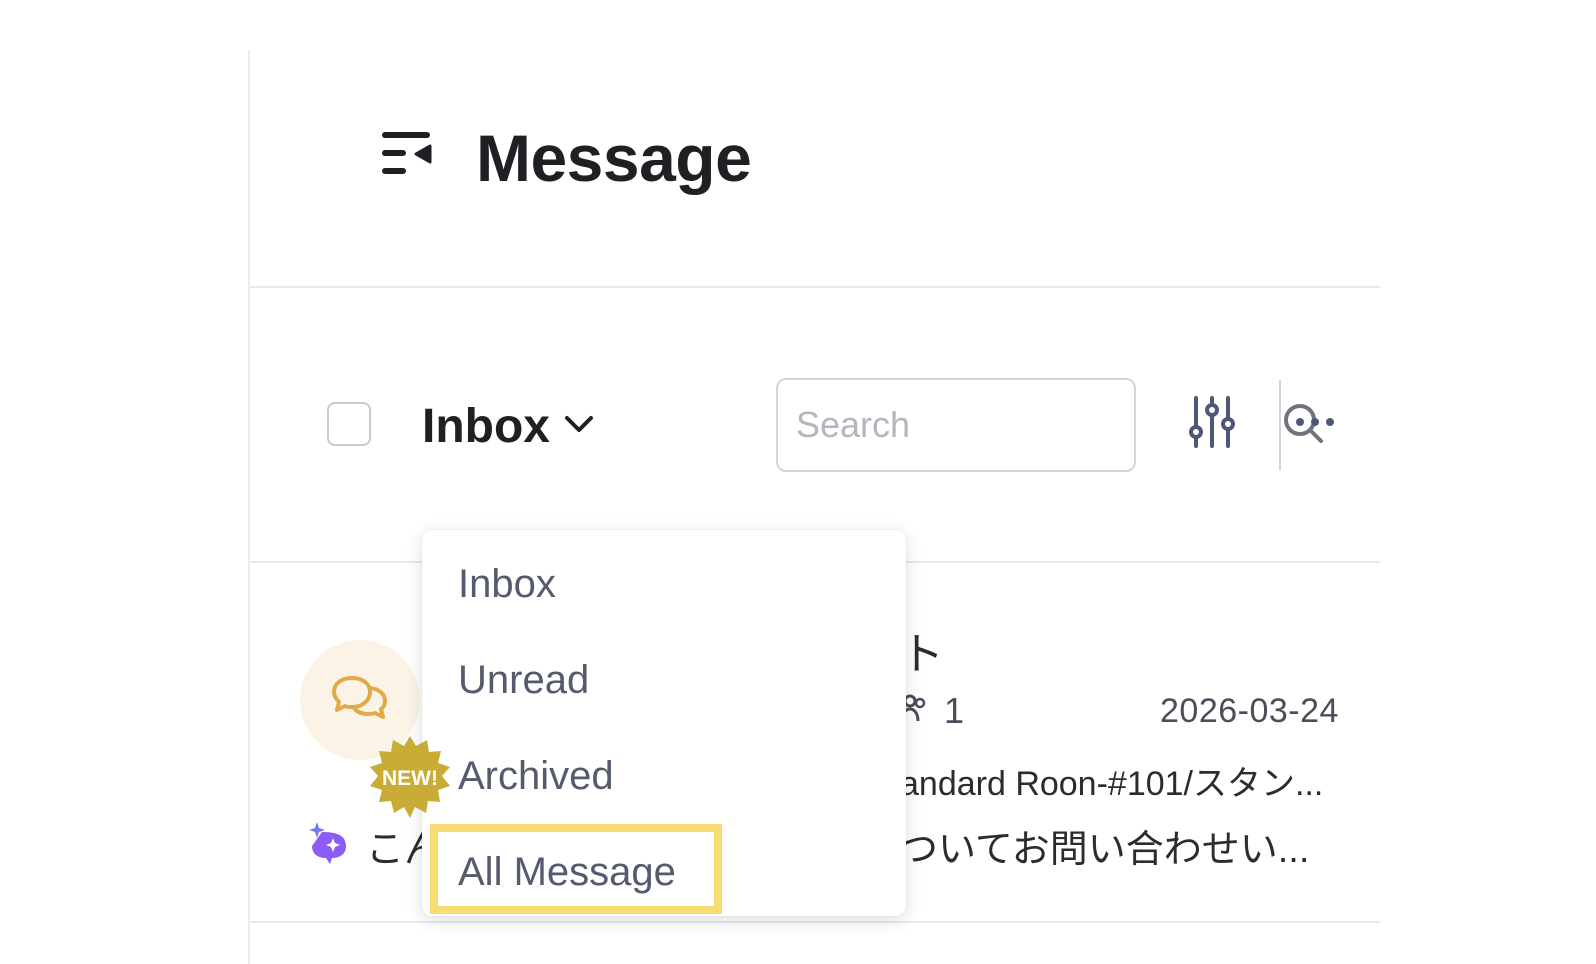  I want to click on menu-item-archived: Archived, so click(536, 776).